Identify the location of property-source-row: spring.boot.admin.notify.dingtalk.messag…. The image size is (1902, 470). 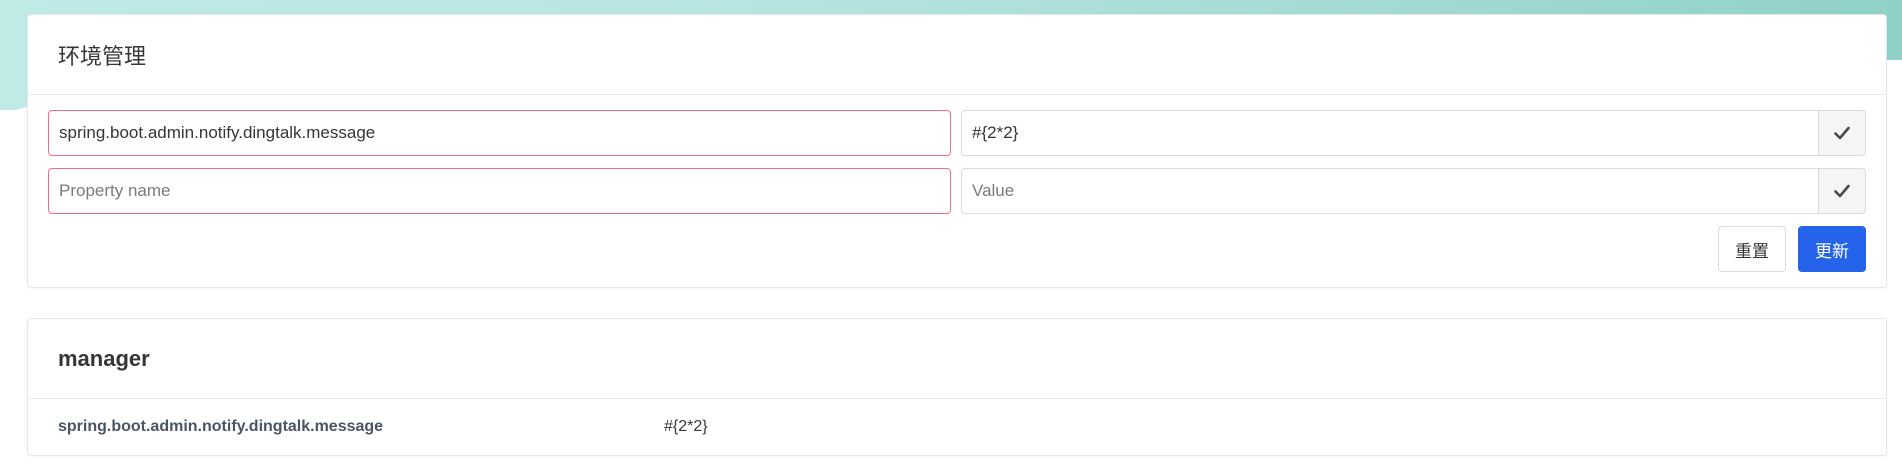
(957, 427).